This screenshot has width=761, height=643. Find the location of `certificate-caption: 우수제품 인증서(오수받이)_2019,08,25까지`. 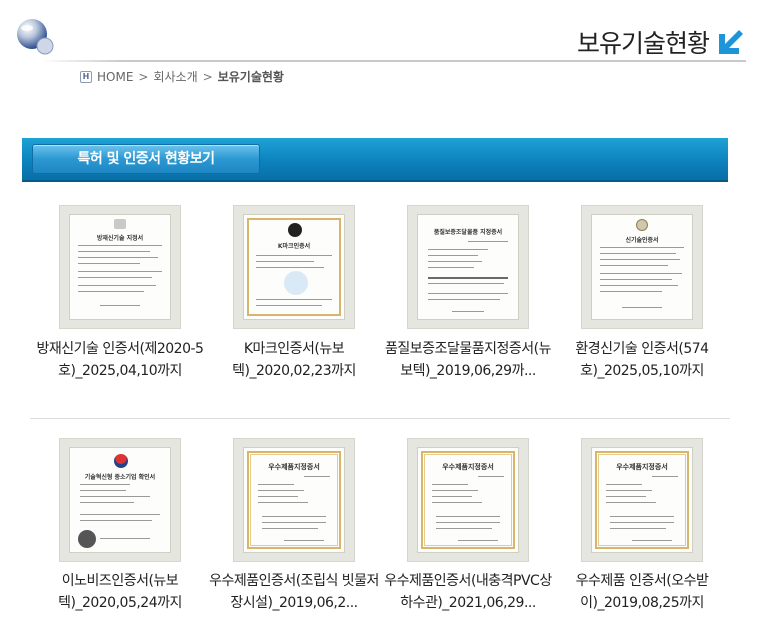

certificate-caption: 우수제품 인증서(오수받이)_2019,08,25까지 is located at coordinates (642, 592).